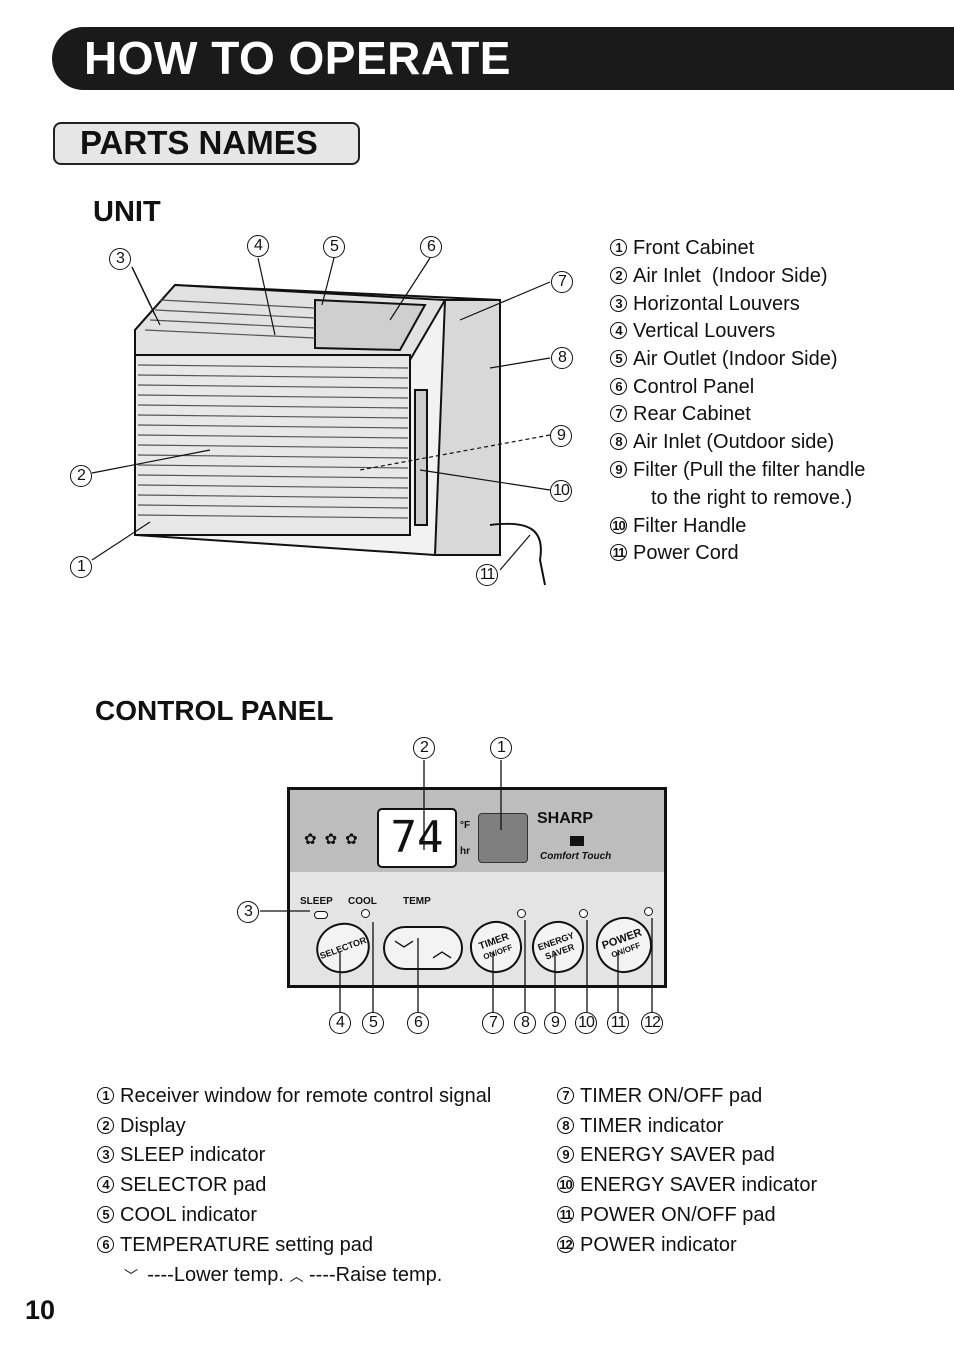 The image size is (954, 1348). What do you see at coordinates (456, 886) in the screenshot?
I see `control-panel-leaders` at bounding box center [456, 886].